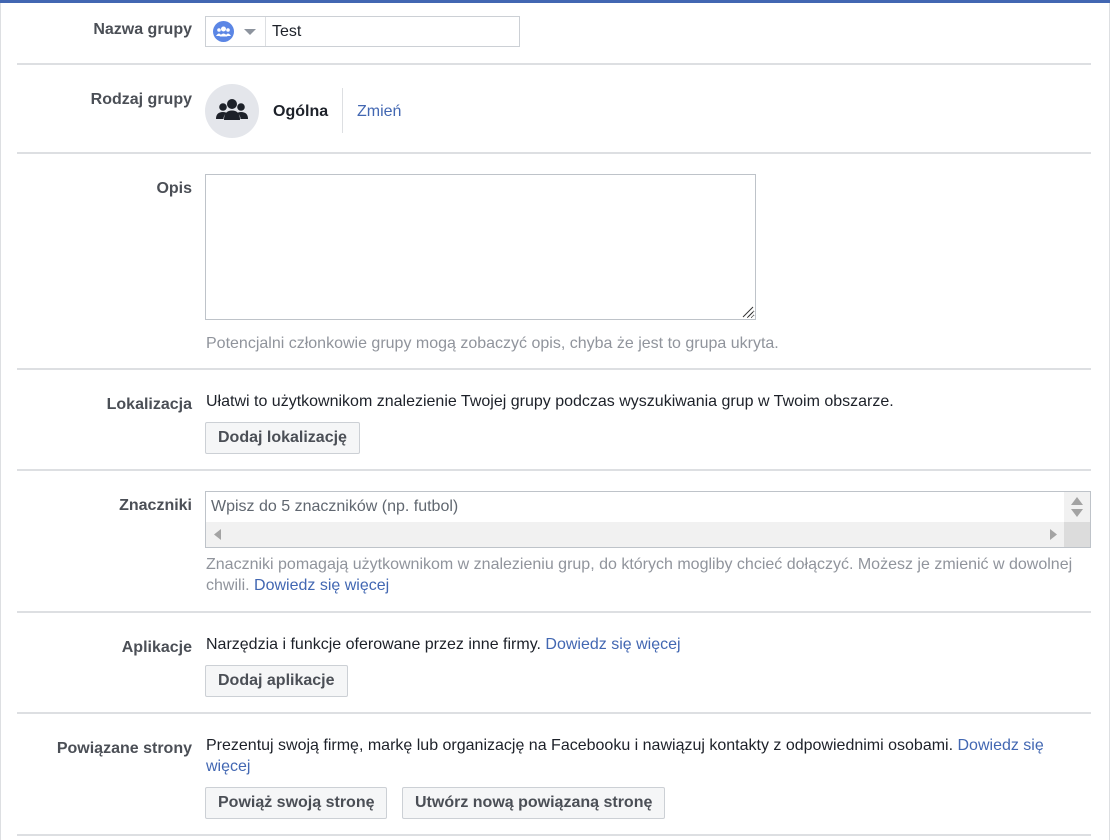 This screenshot has width=1110, height=840. Describe the element at coordinates (635, 534) in the screenshot. I see `horizontal-scrollbar` at that location.